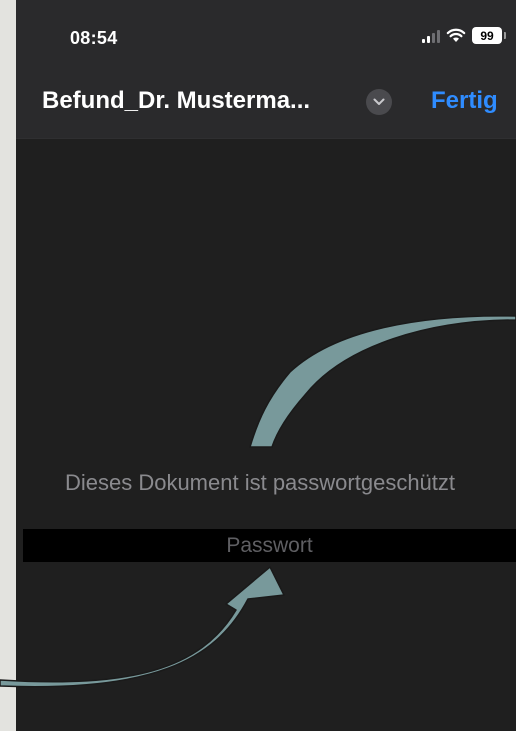 Image resolution: width=516 pixels, height=731 pixels. I want to click on status-icons: 99, so click(464, 35).